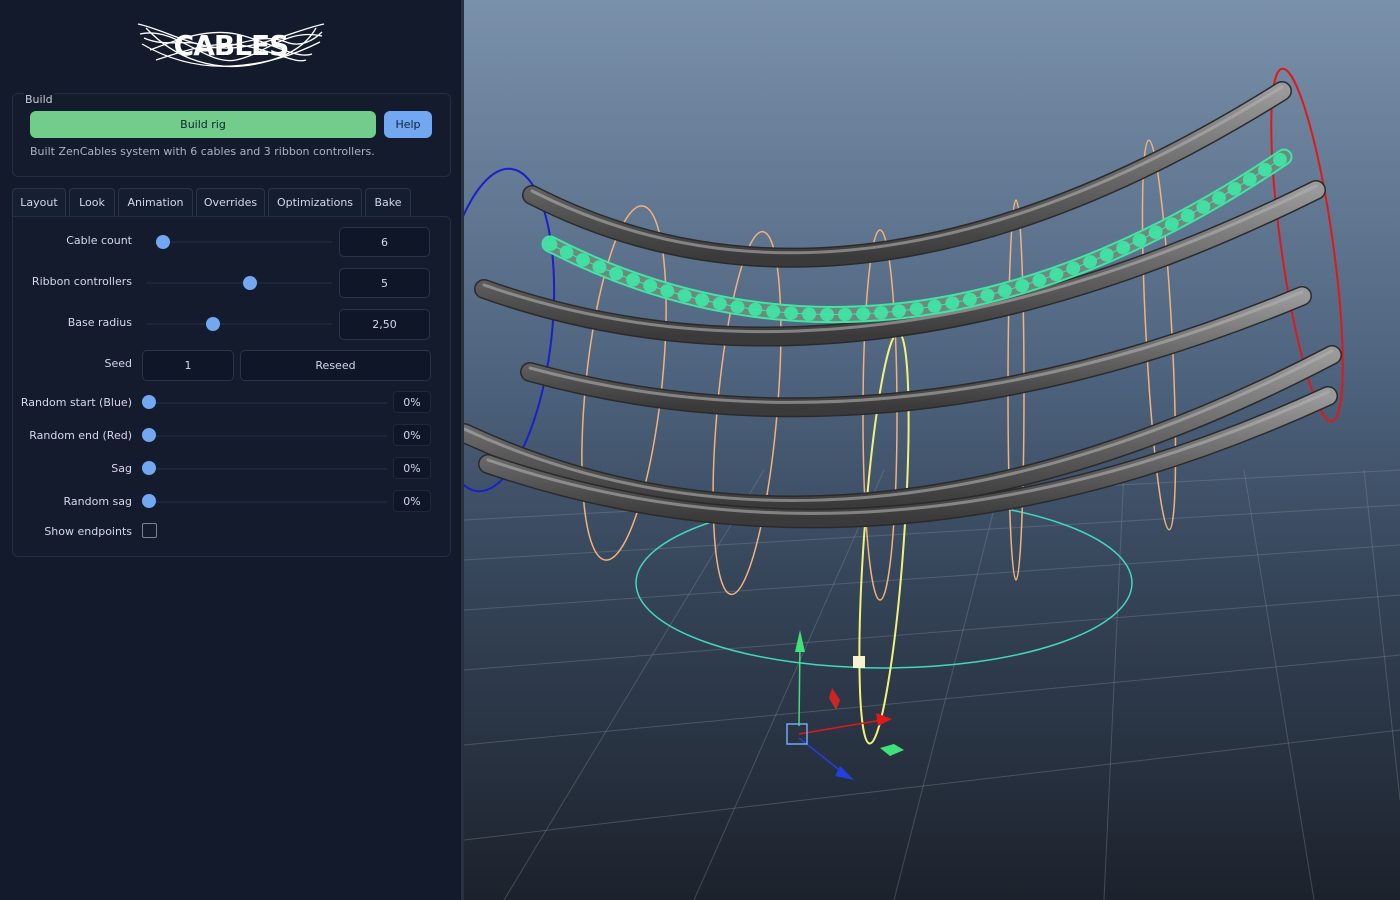 This screenshot has height=900, width=1400. I want to click on ribbon-controllers-spinbox: 5, so click(384, 283).